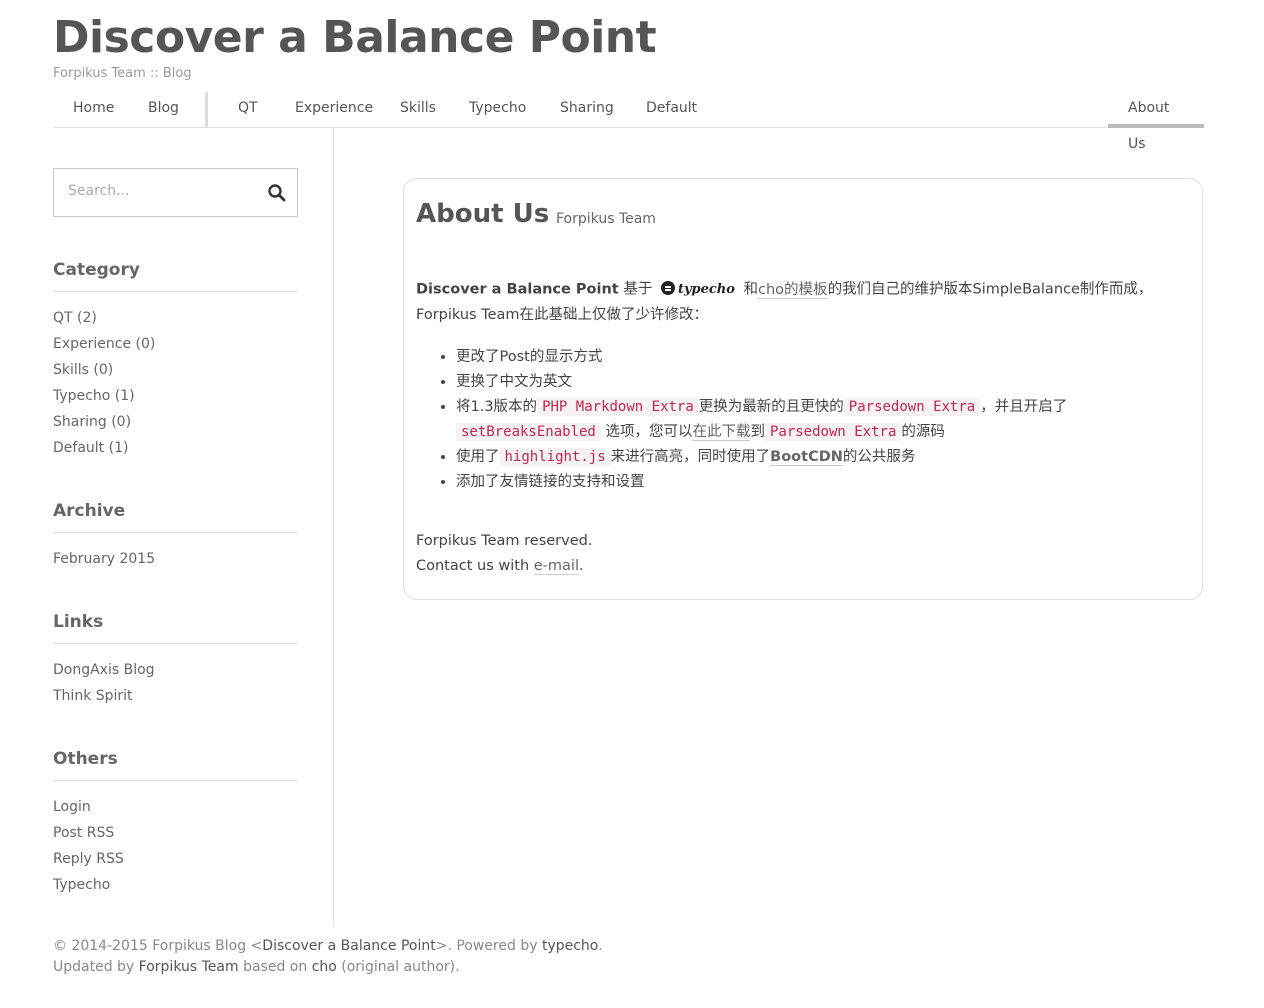  Describe the element at coordinates (418, 108) in the screenshot. I see `nav-skills: Skills` at that location.